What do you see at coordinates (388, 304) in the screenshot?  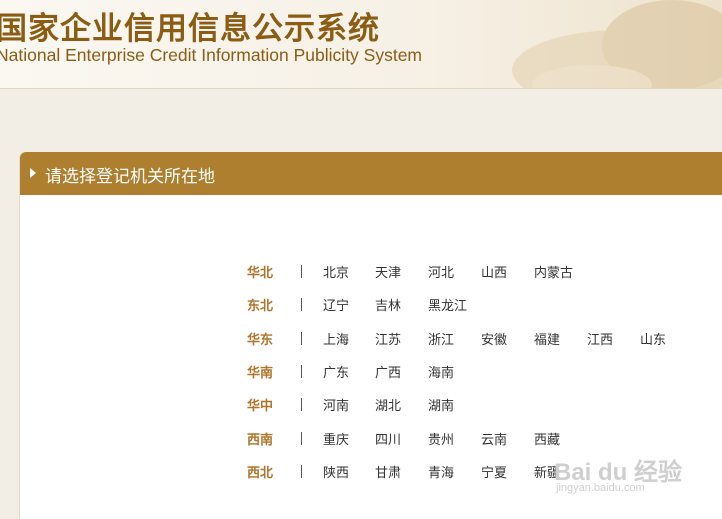 I see `province-link: 吉林` at bounding box center [388, 304].